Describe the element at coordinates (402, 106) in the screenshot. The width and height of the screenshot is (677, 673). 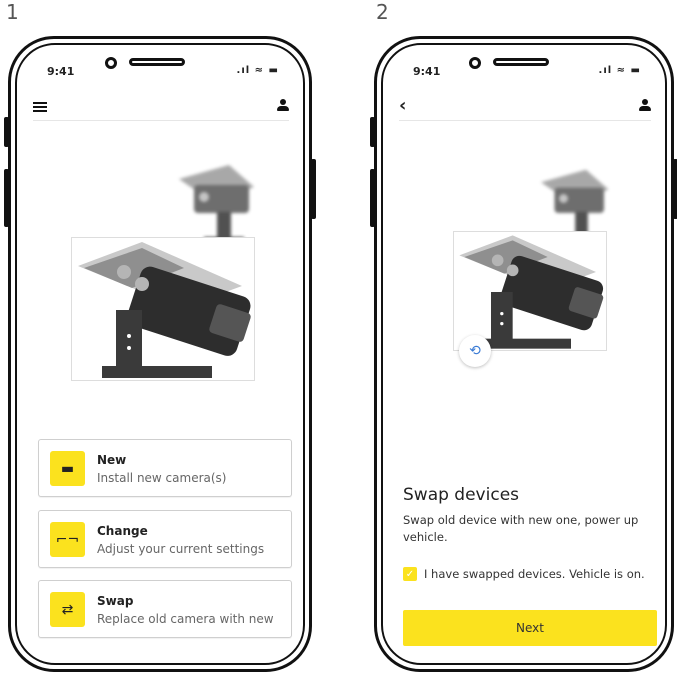
I see `back-chevron-icon: ‹` at that location.